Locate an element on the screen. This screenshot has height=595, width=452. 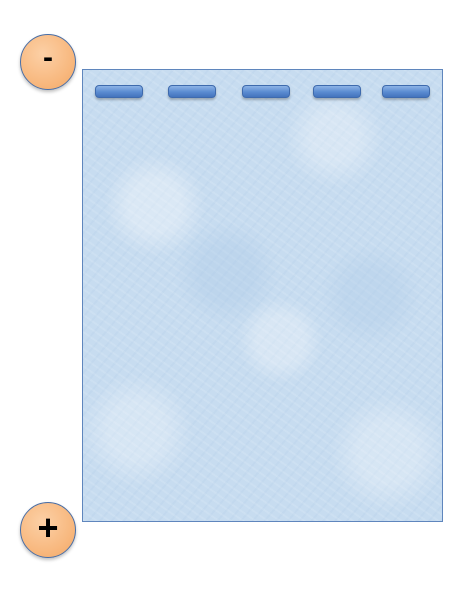
negative-symbol: - is located at coordinates (48, 57).